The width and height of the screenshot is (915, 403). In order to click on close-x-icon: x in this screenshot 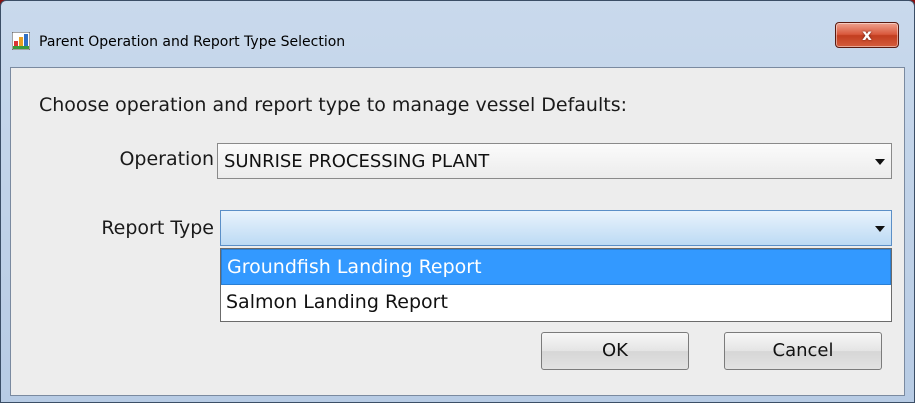, I will do `click(867, 35)`.